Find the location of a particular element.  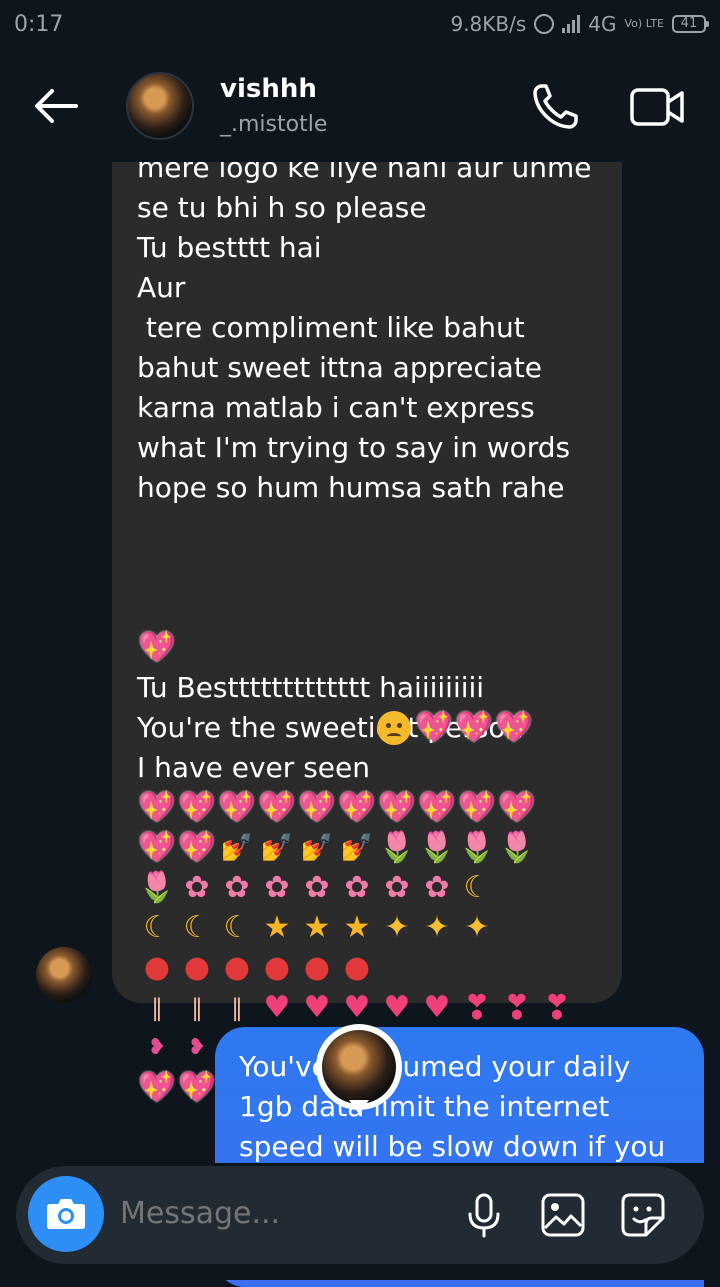

signal-icon is located at coordinates (571, 24).